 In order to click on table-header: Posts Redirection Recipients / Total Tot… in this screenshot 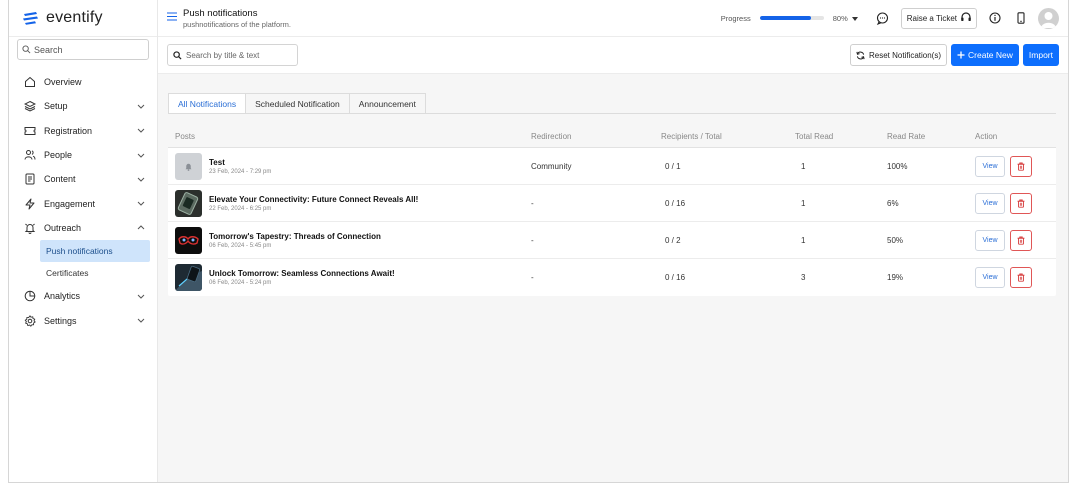, I will do `click(612, 136)`.